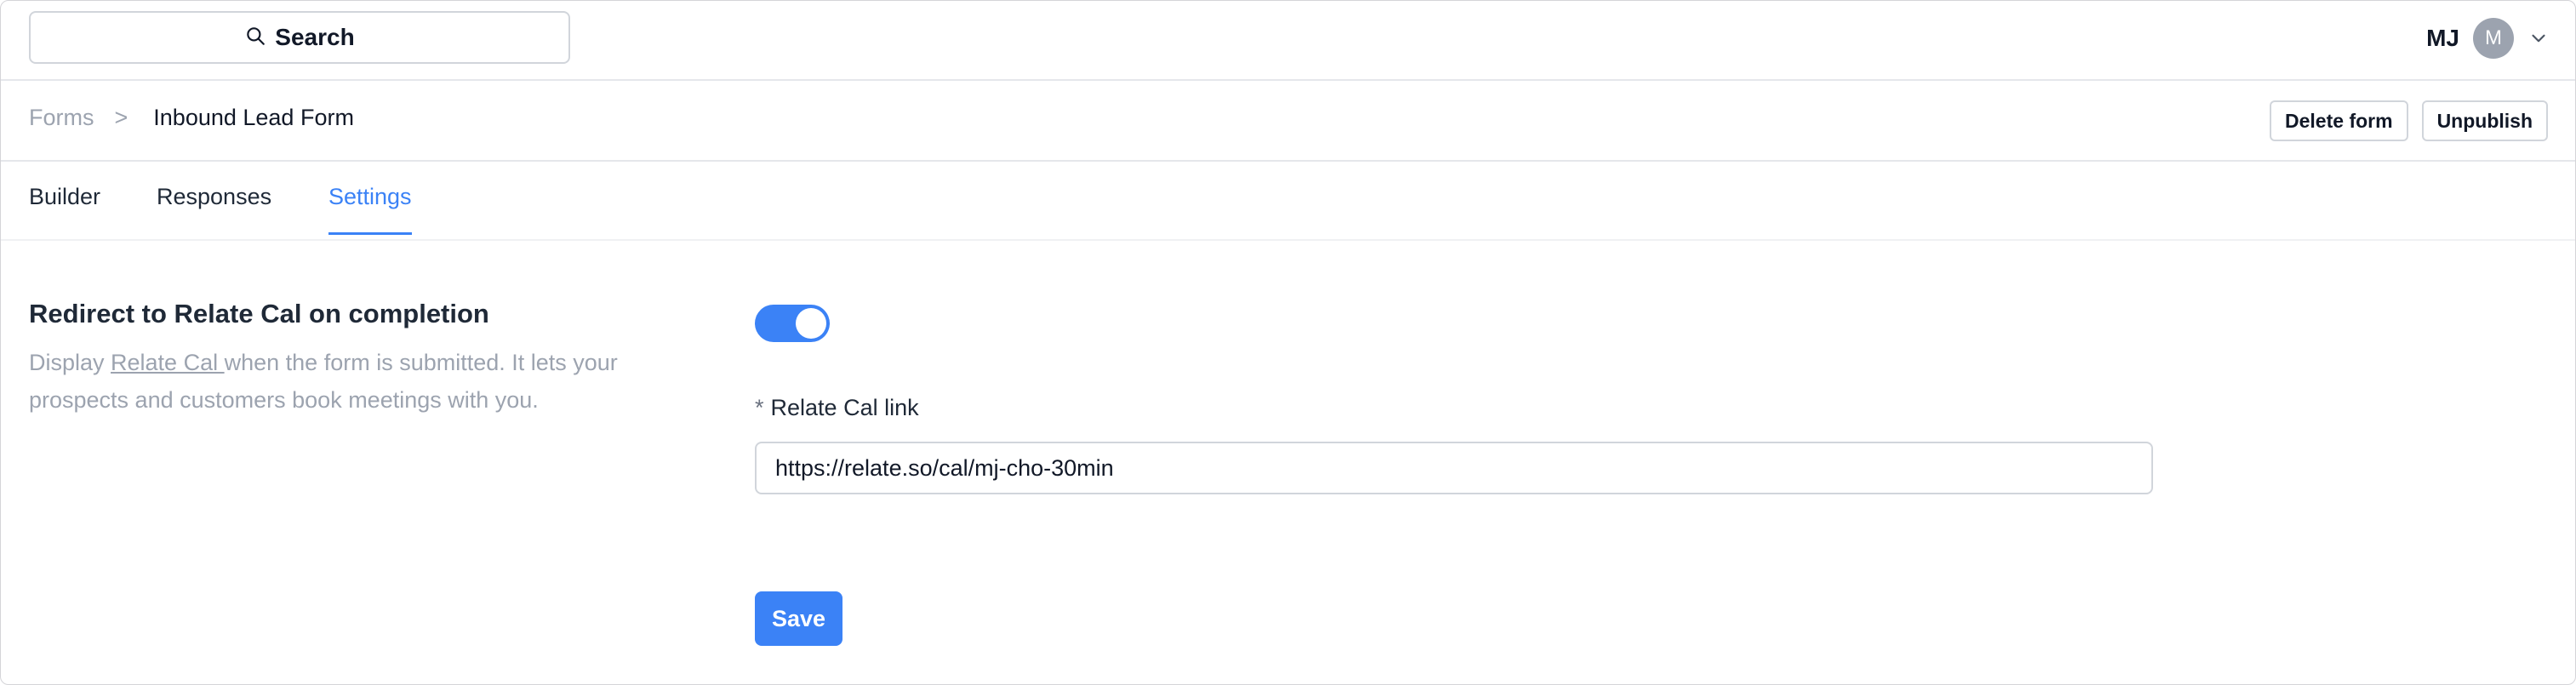  What do you see at coordinates (759, 408) in the screenshot?
I see `required-mark: *` at bounding box center [759, 408].